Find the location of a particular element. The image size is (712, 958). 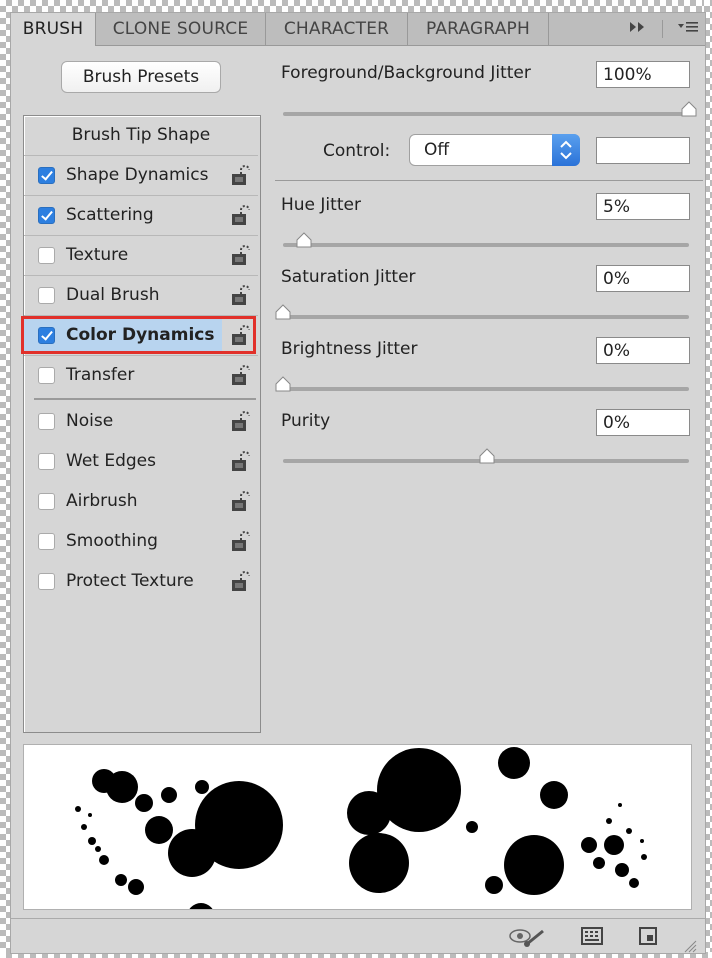

scattering-checkbox is located at coordinates (46, 215).